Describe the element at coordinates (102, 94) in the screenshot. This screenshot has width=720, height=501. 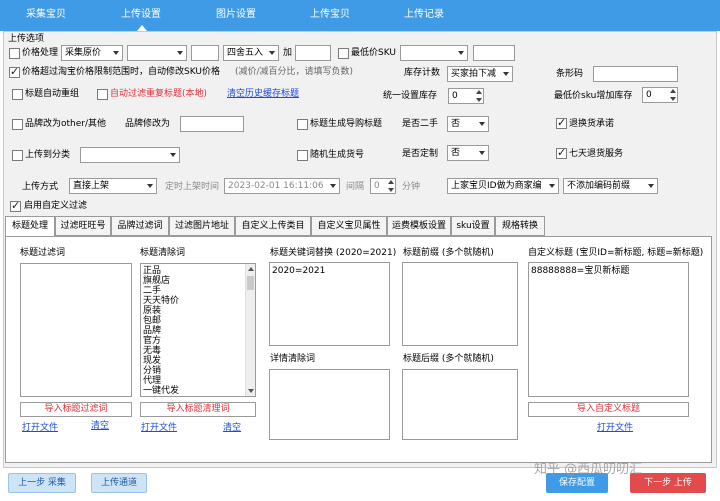
I see `auto-filter-dup-checkbox` at that location.